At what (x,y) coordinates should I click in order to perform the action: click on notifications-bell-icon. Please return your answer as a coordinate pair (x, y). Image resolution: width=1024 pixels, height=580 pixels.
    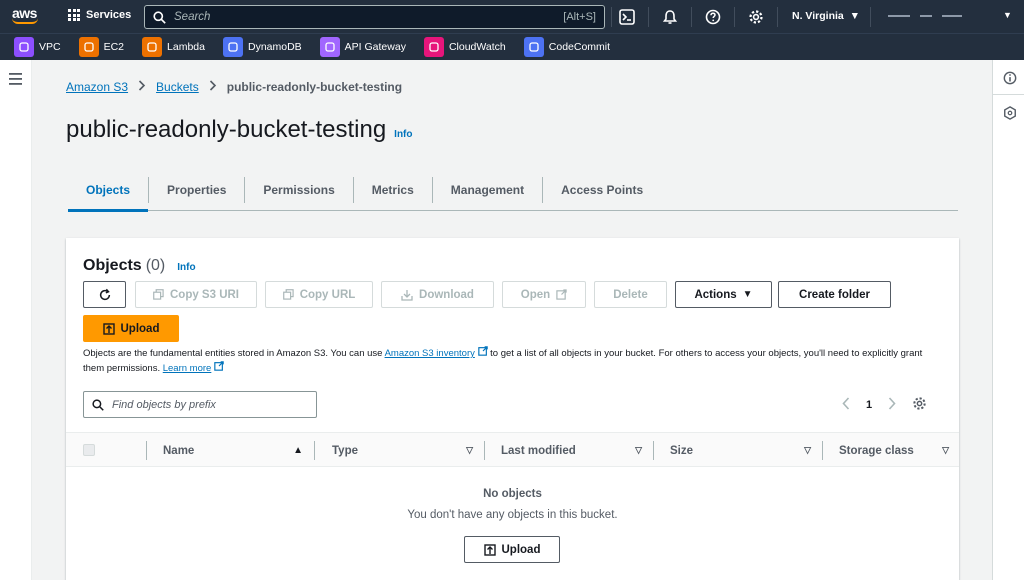
    Looking at the image, I should click on (670, 17).